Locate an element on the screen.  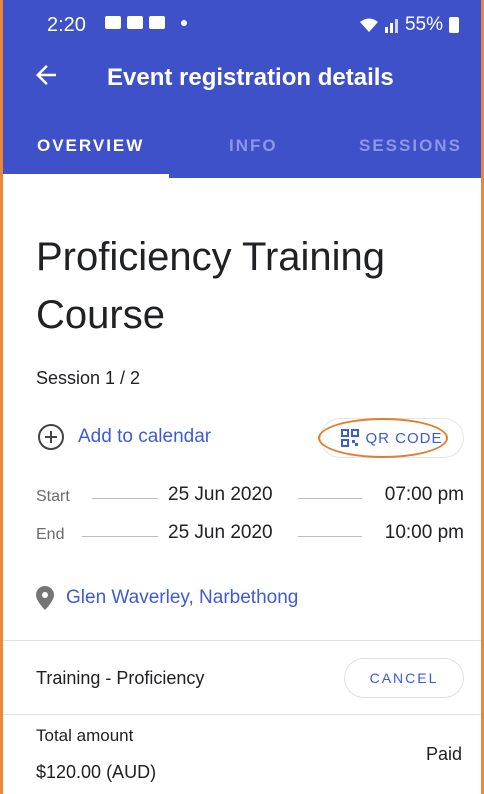
mail-icon is located at coordinates (135, 22).